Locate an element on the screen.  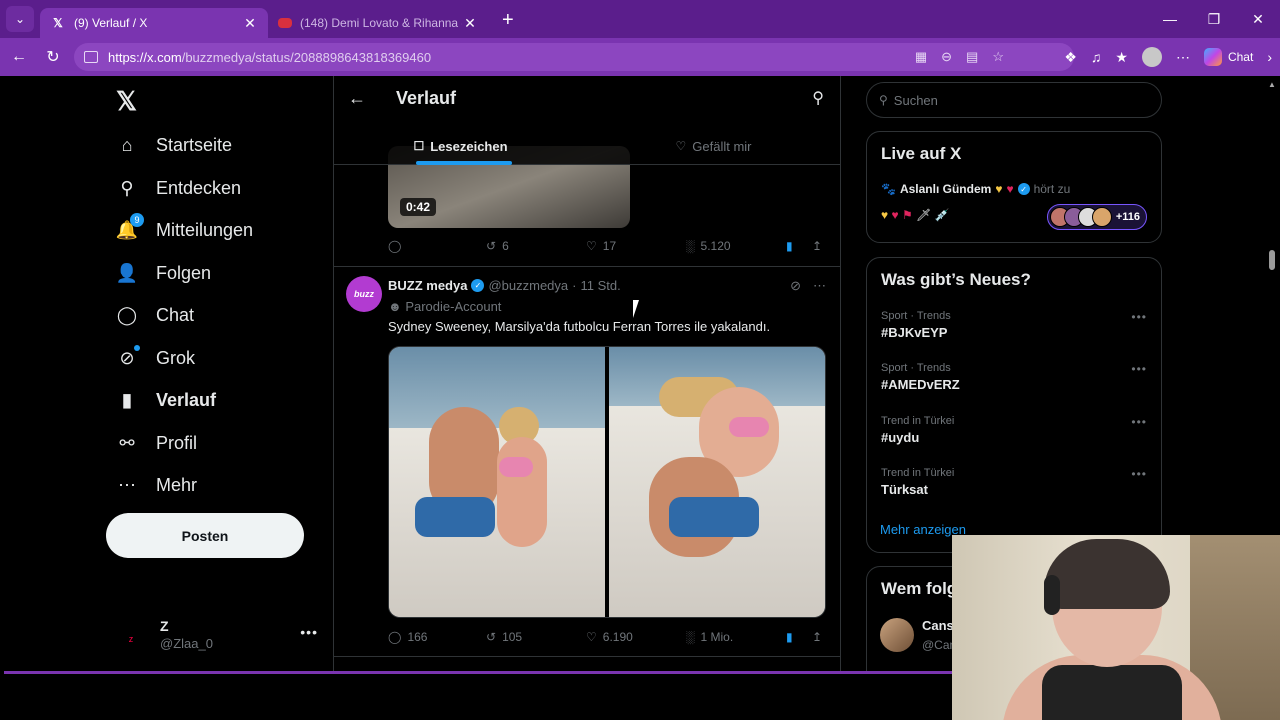
back-arrow-icon: ← is located at coordinates (357, 98).